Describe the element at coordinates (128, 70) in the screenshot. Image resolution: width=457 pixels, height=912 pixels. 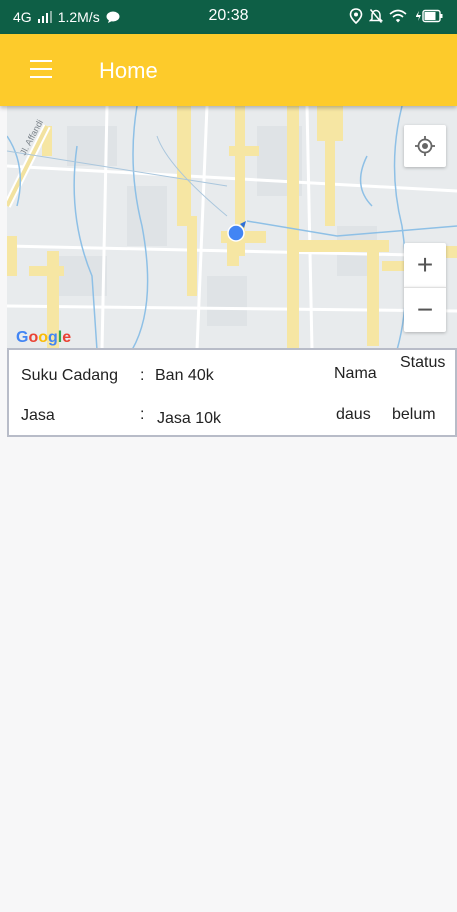
I see `page-title: Home` at that location.